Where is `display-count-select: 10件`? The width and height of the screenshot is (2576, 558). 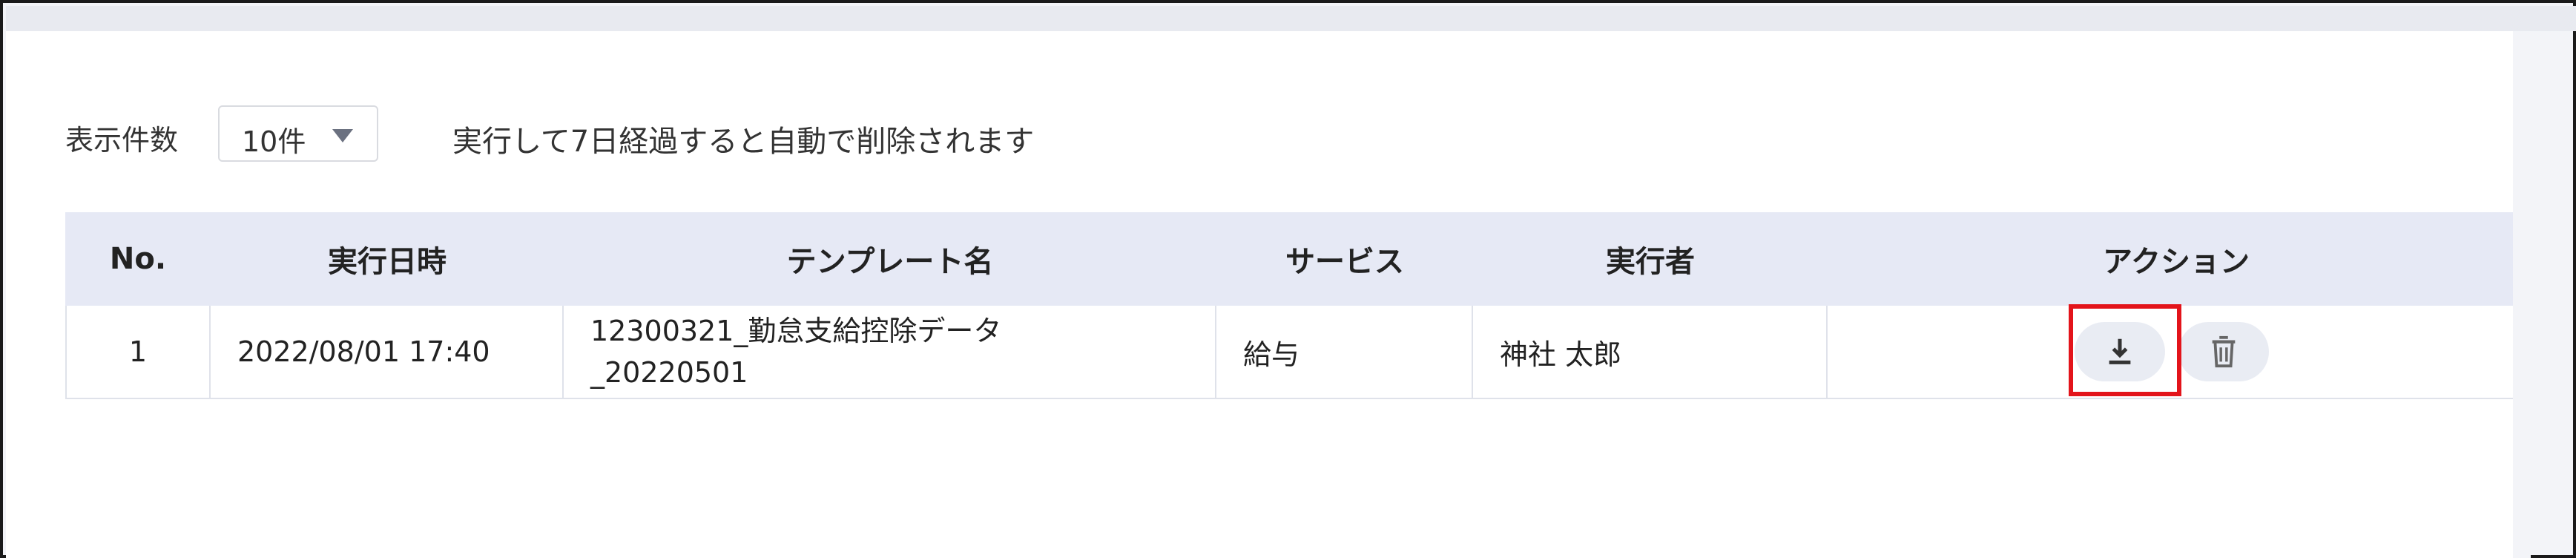 display-count-select: 10件 is located at coordinates (298, 134).